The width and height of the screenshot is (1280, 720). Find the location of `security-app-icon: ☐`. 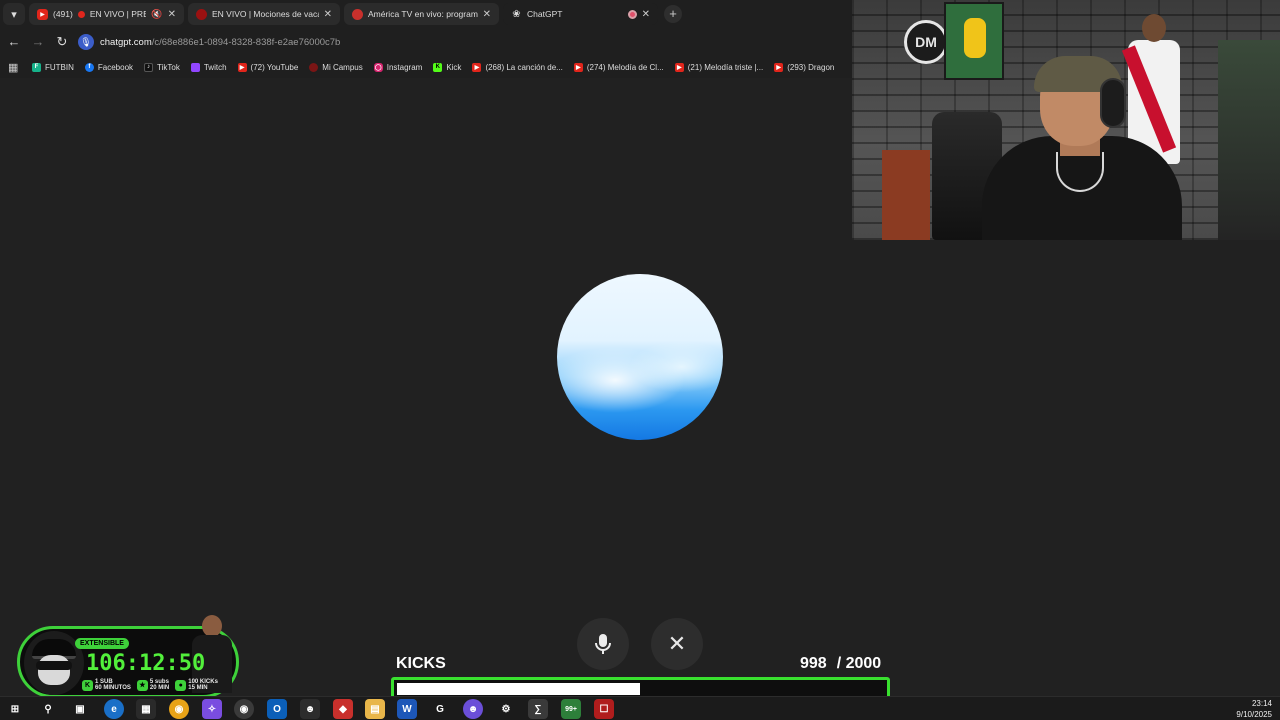

security-app-icon: ☐ is located at coordinates (604, 709).